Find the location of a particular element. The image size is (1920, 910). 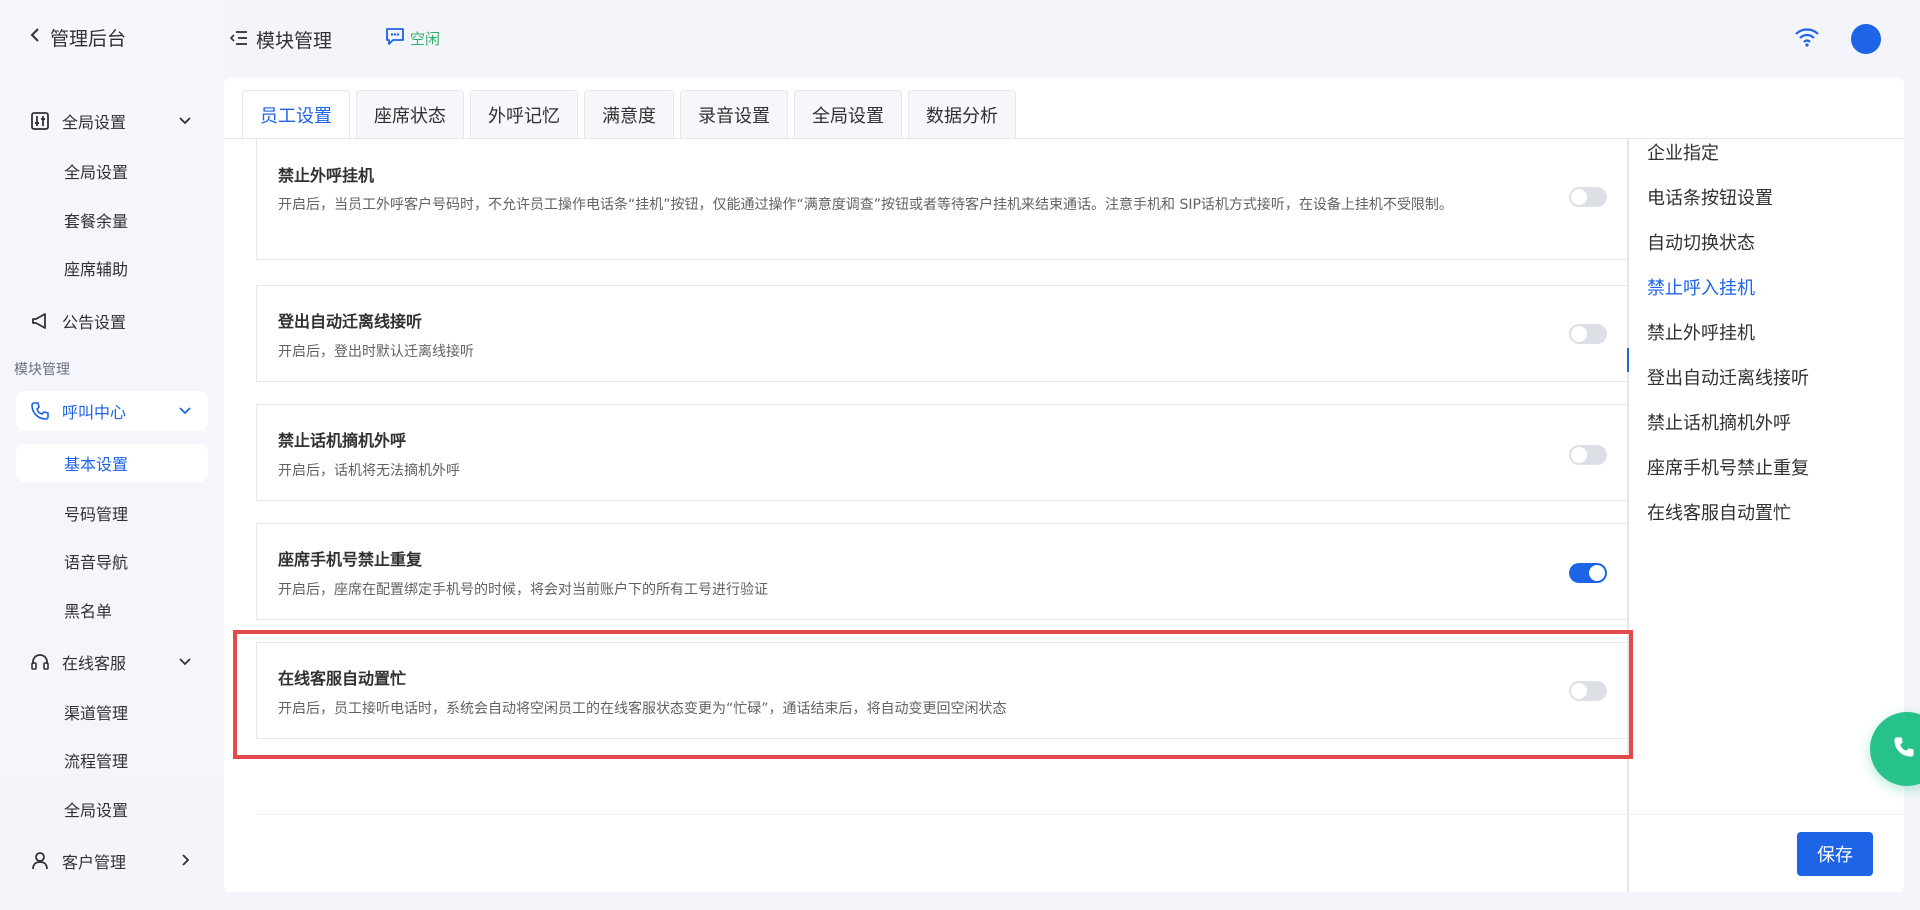

anchor-online-auto-busy: 在线客服自动置忙 is located at coordinates (1719, 512).